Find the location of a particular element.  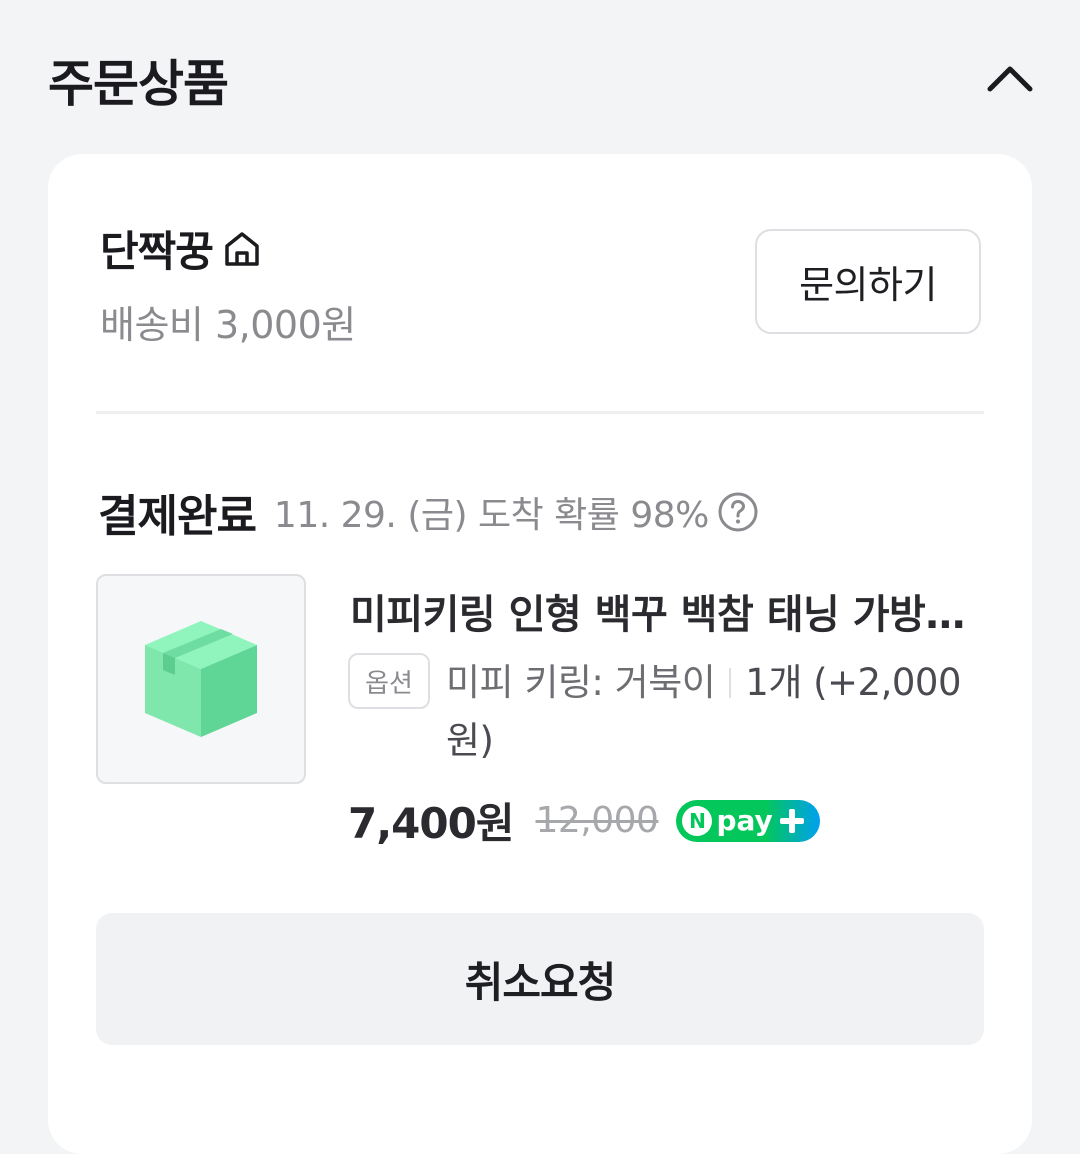

product-thumbnail is located at coordinates (201, 679).